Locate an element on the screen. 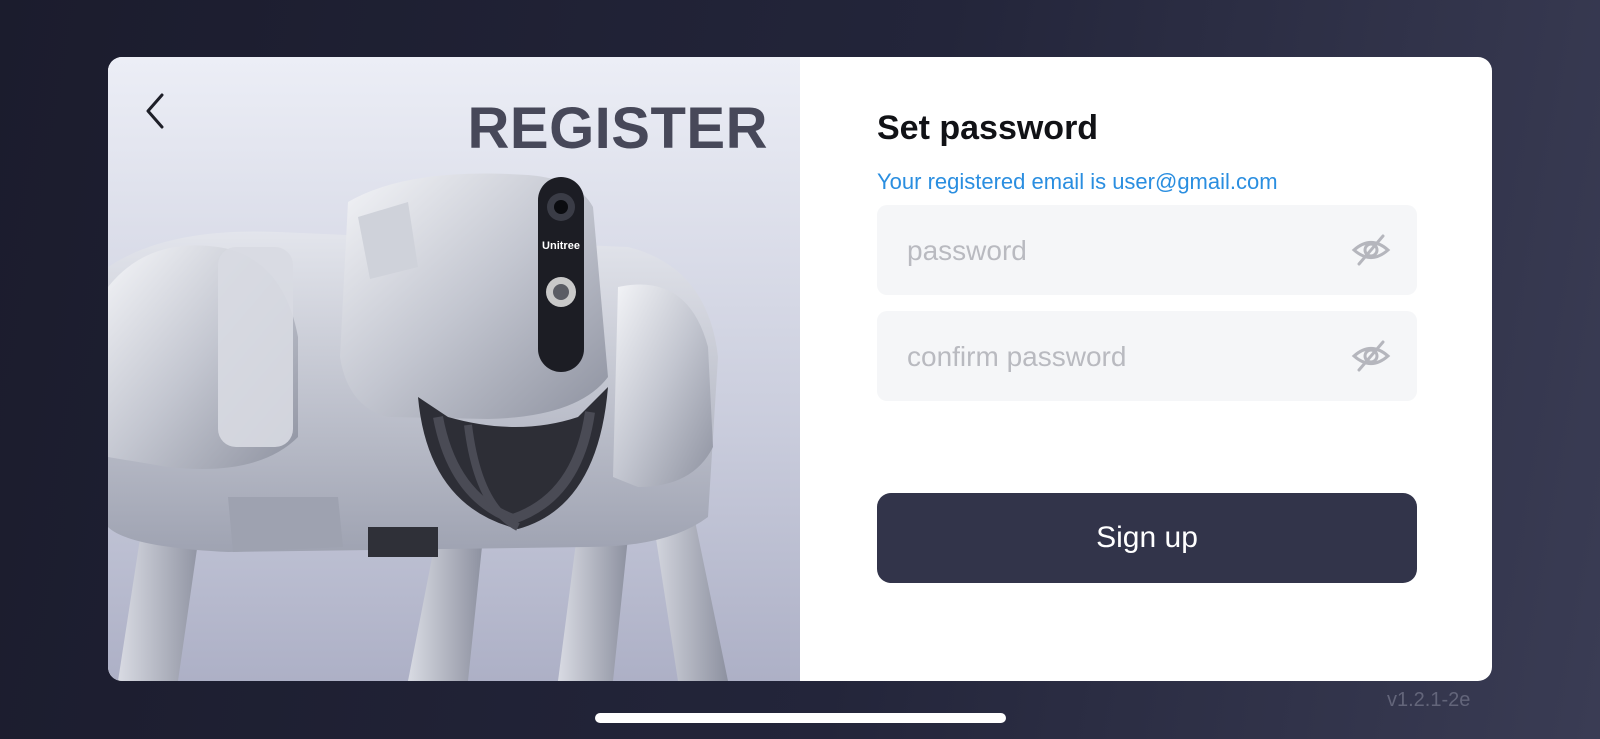 The width and height of the screenshot is (1600, 739). confirm-password-input is located at coordinates (1117, 357).